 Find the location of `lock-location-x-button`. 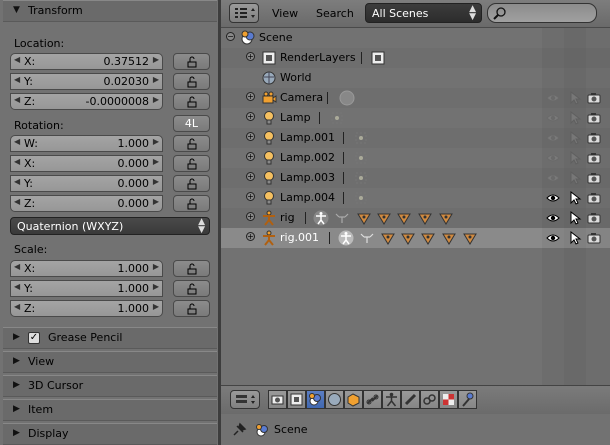

lock-location-x-button is located at coordinates (191, 61).